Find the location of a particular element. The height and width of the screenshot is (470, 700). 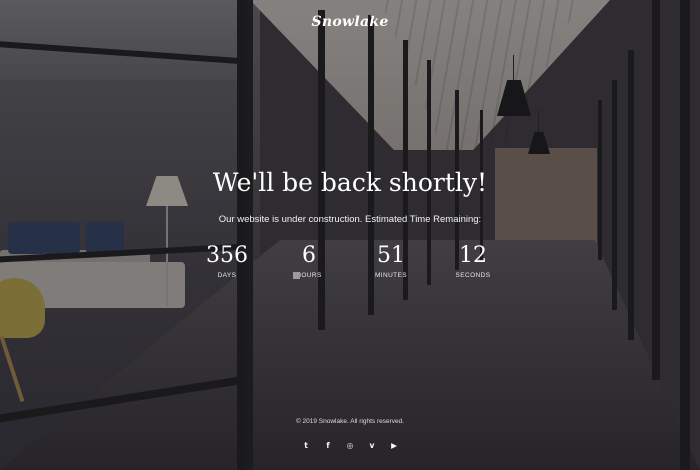

countdown-label: DAYS is located at coordinates (227, 275).